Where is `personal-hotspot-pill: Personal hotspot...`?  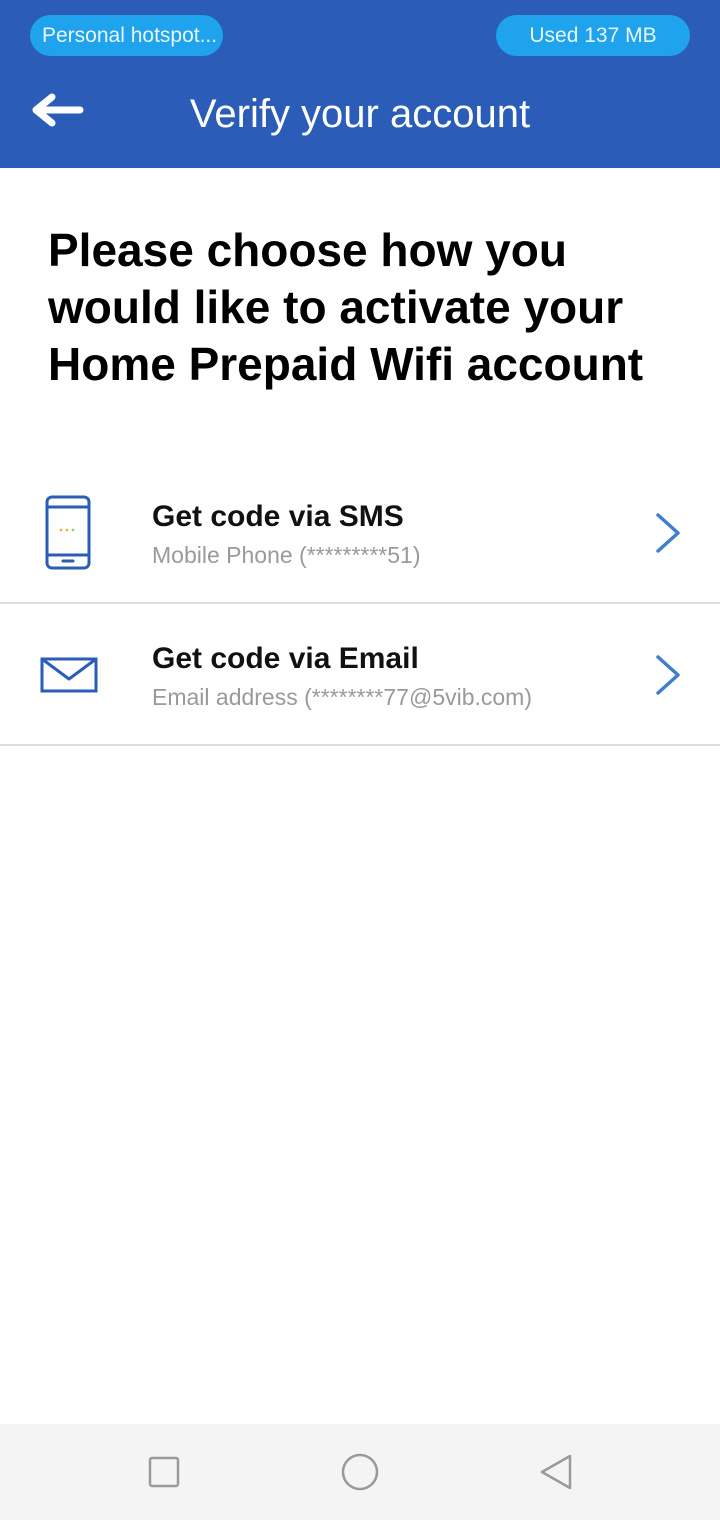 personal-hotspot-pill: Personal hotspot... is located at coordinates (126, 35).